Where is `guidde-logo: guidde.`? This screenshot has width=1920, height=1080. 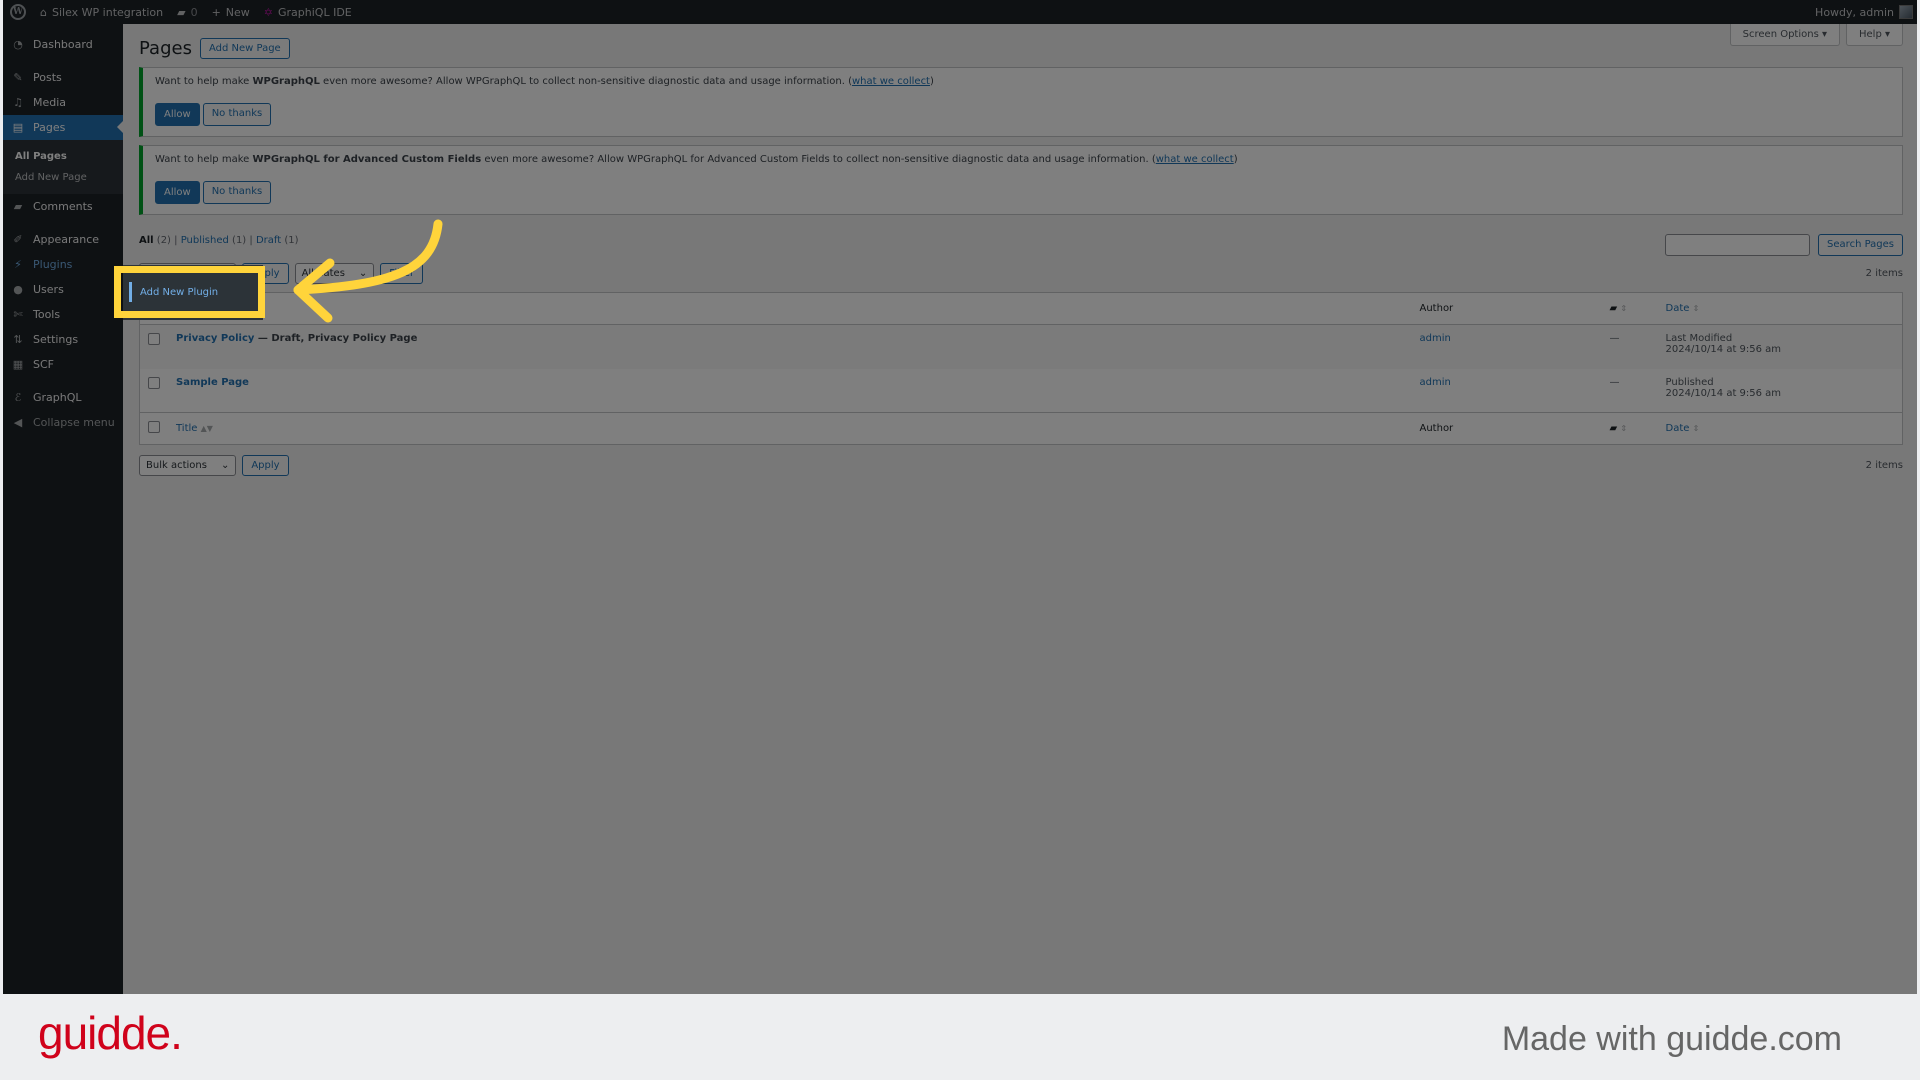
guidde-logo: guidde. is located at coordinates (110, 1033).